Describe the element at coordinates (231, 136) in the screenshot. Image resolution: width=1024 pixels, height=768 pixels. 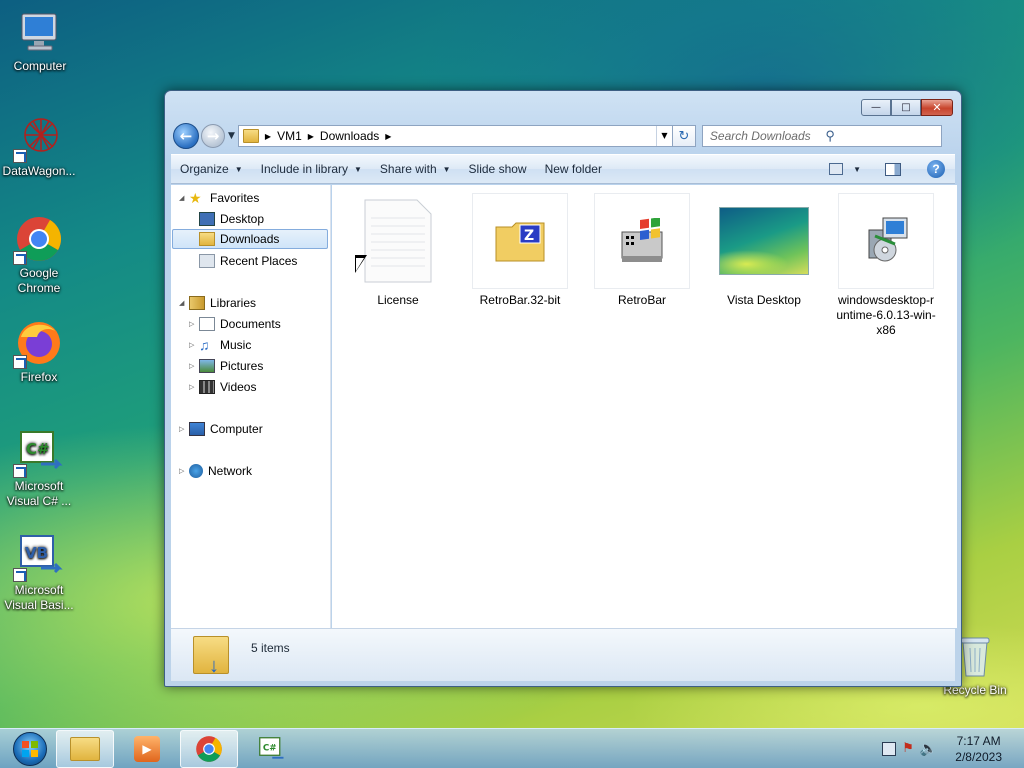
I see `recent-pages-dropdown: ▼` at that location.